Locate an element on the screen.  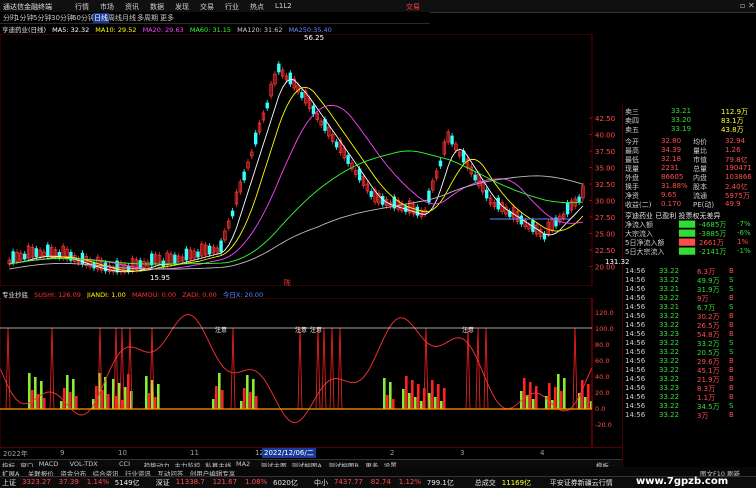
tick-row: 14:56 33.22 49.9万 S is located at coordinates (690, 280).